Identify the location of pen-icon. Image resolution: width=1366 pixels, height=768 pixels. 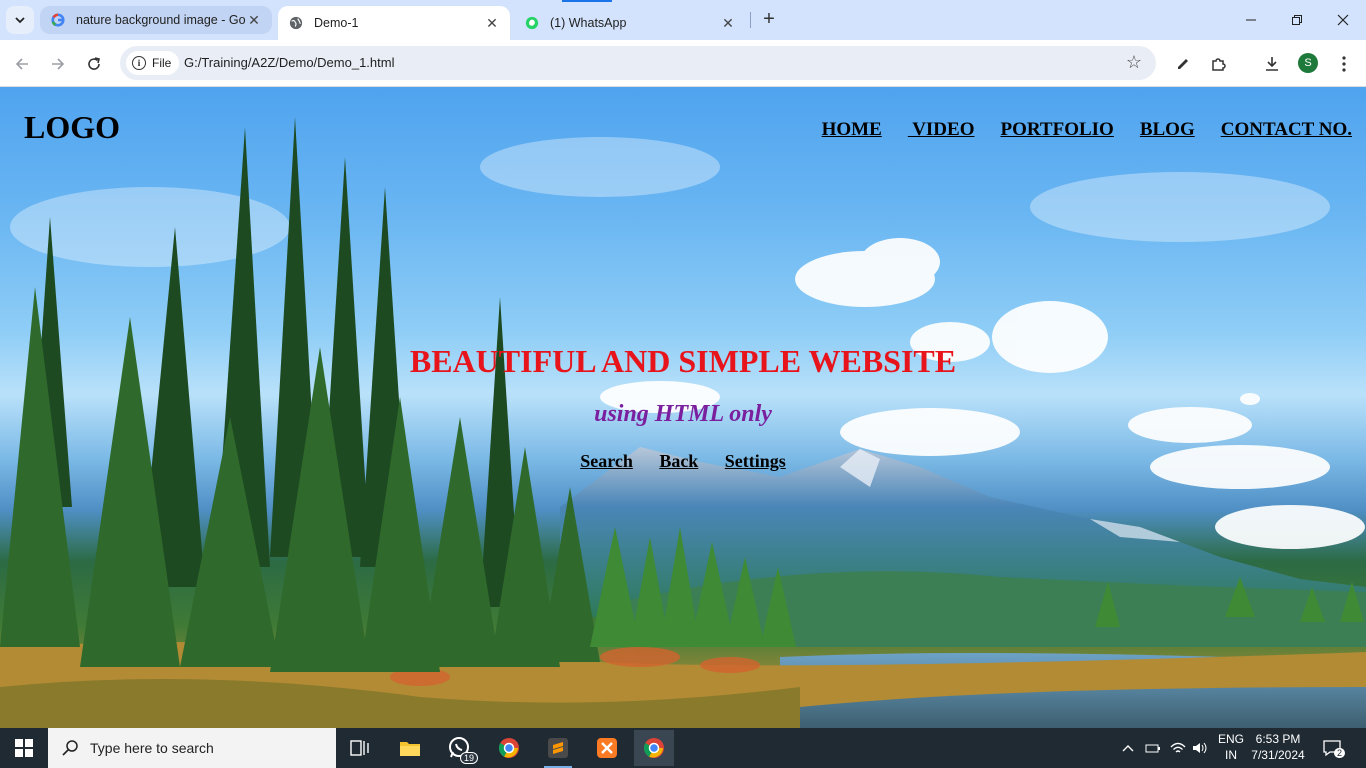
(1183, 64).